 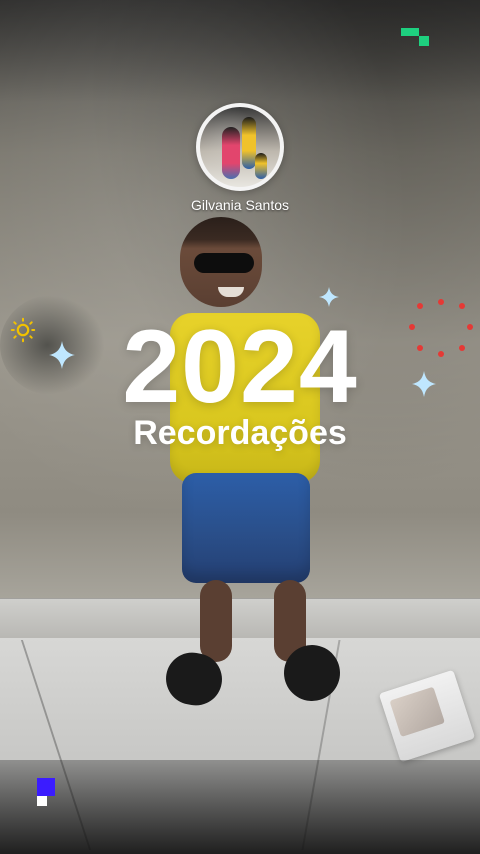 What do you see at coordinates (240, 807) in the screenshot?
I see `bottom-gradient` at bounding box center [240, 807].